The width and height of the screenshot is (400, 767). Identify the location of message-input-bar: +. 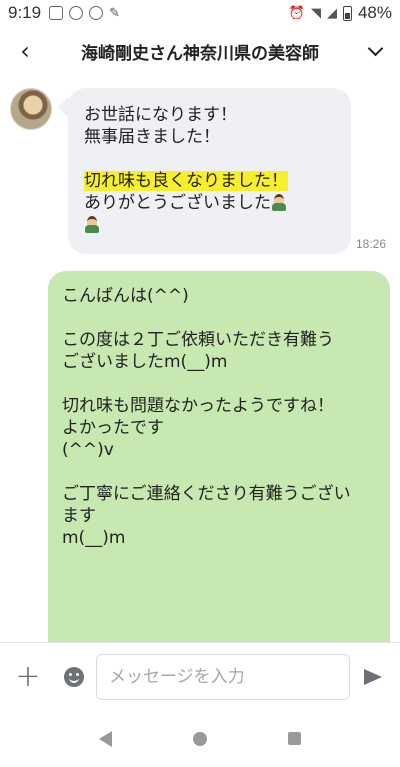
(200, 676).